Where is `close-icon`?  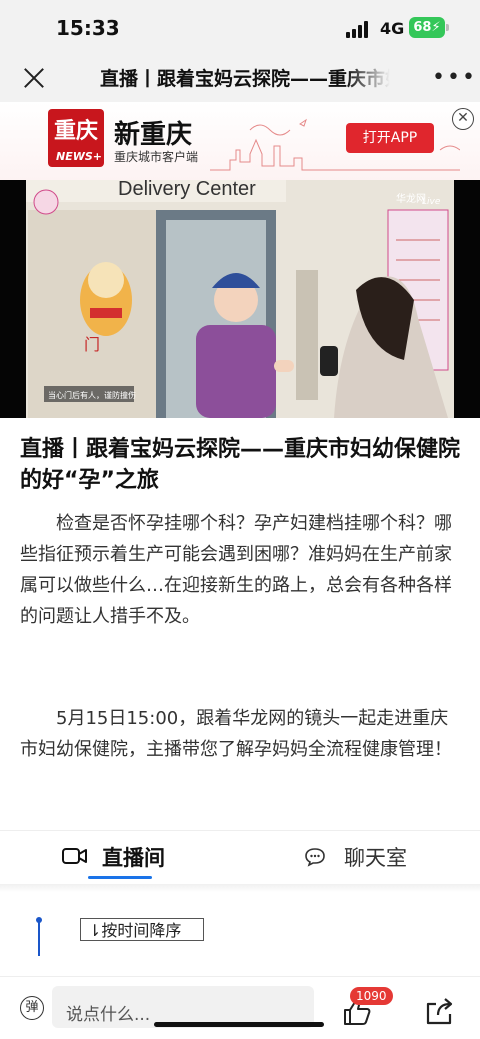 close-icon is located at coordinates (34, 78).